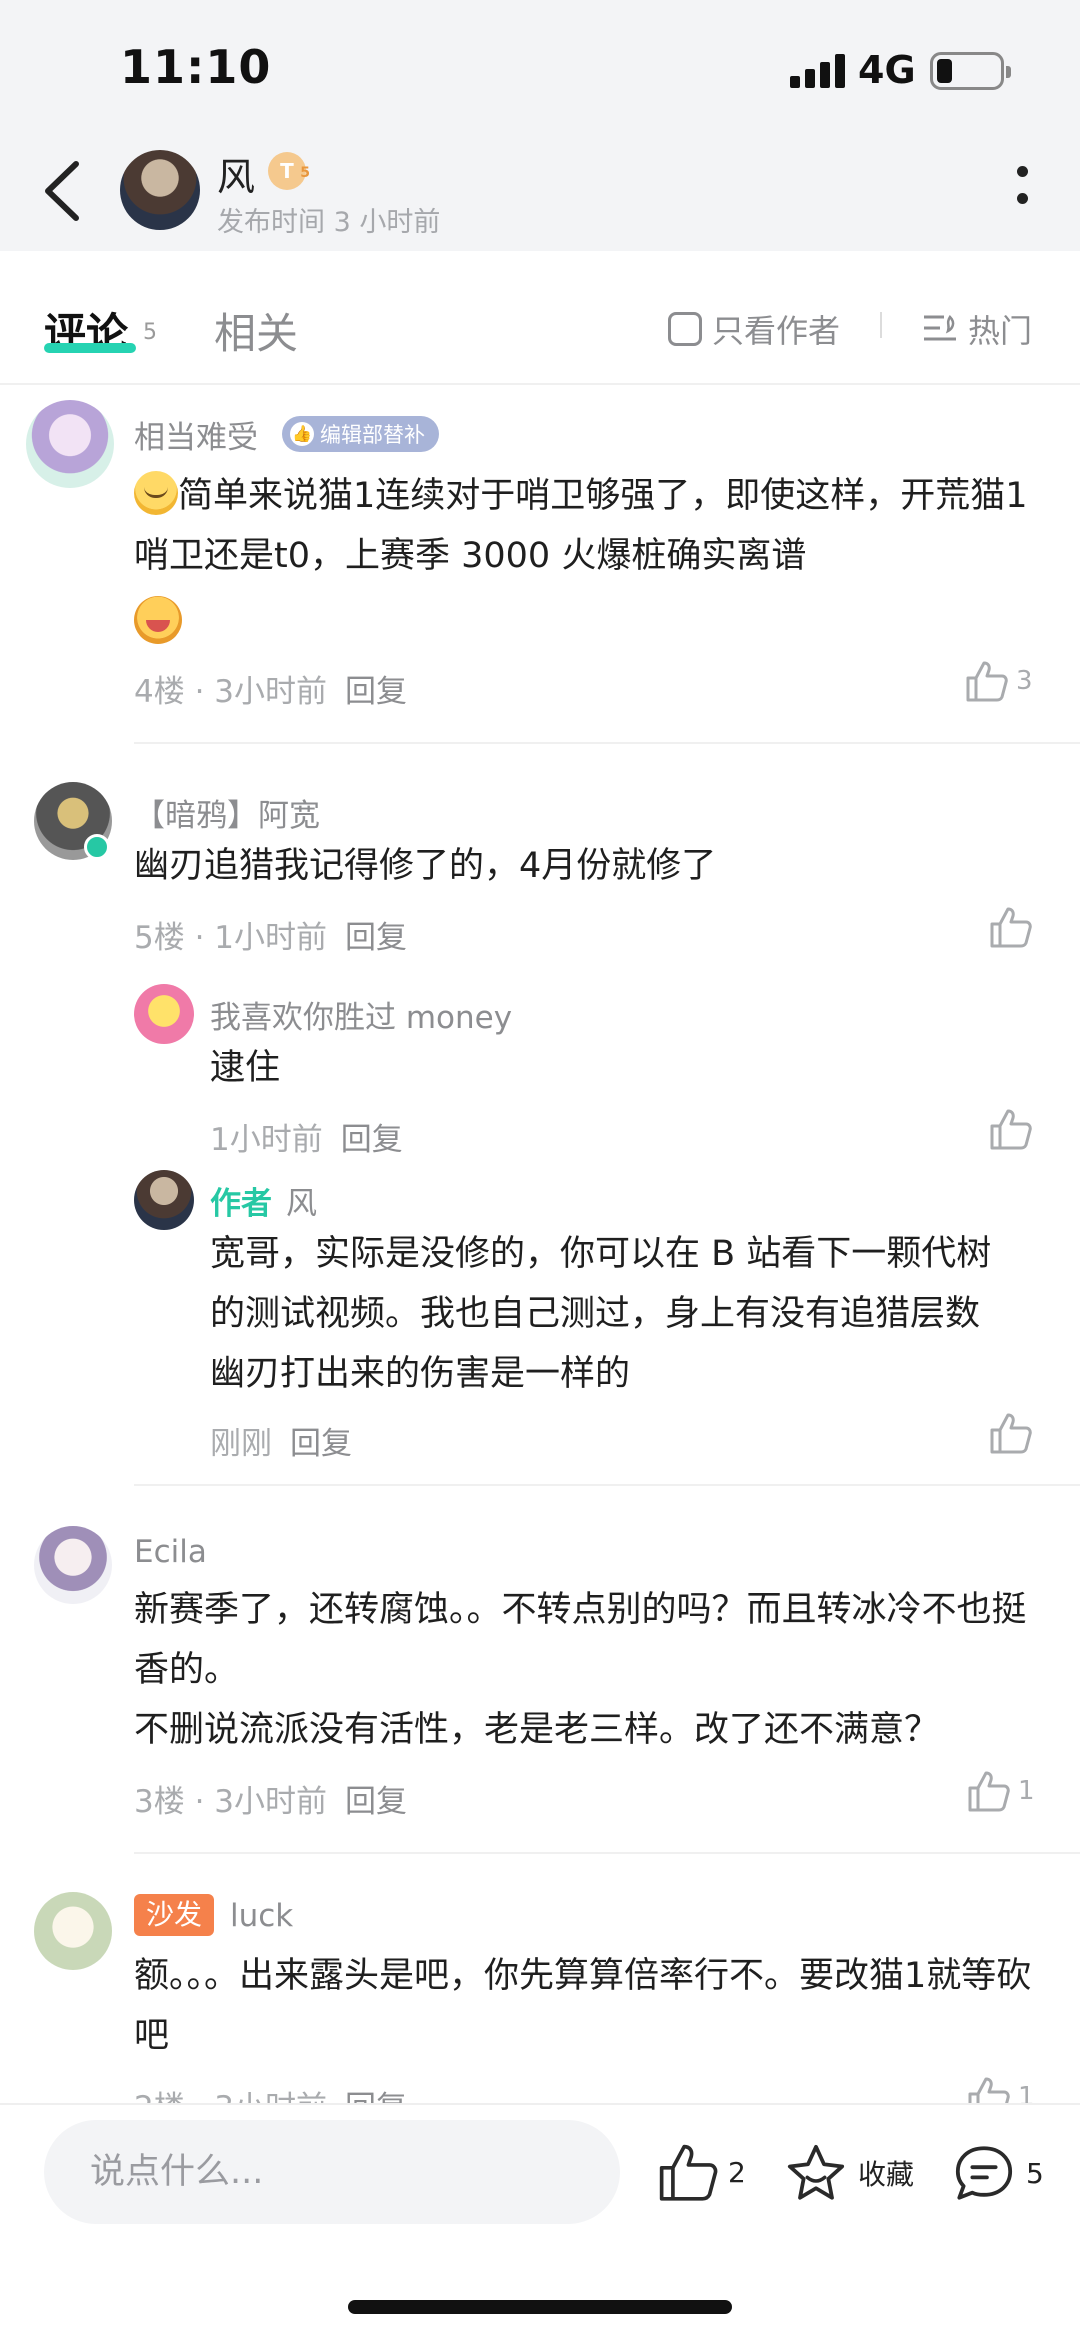 The image size is (1080, 2337). I want to click on only-author-toggle: 只看作者, so click(754, 329).